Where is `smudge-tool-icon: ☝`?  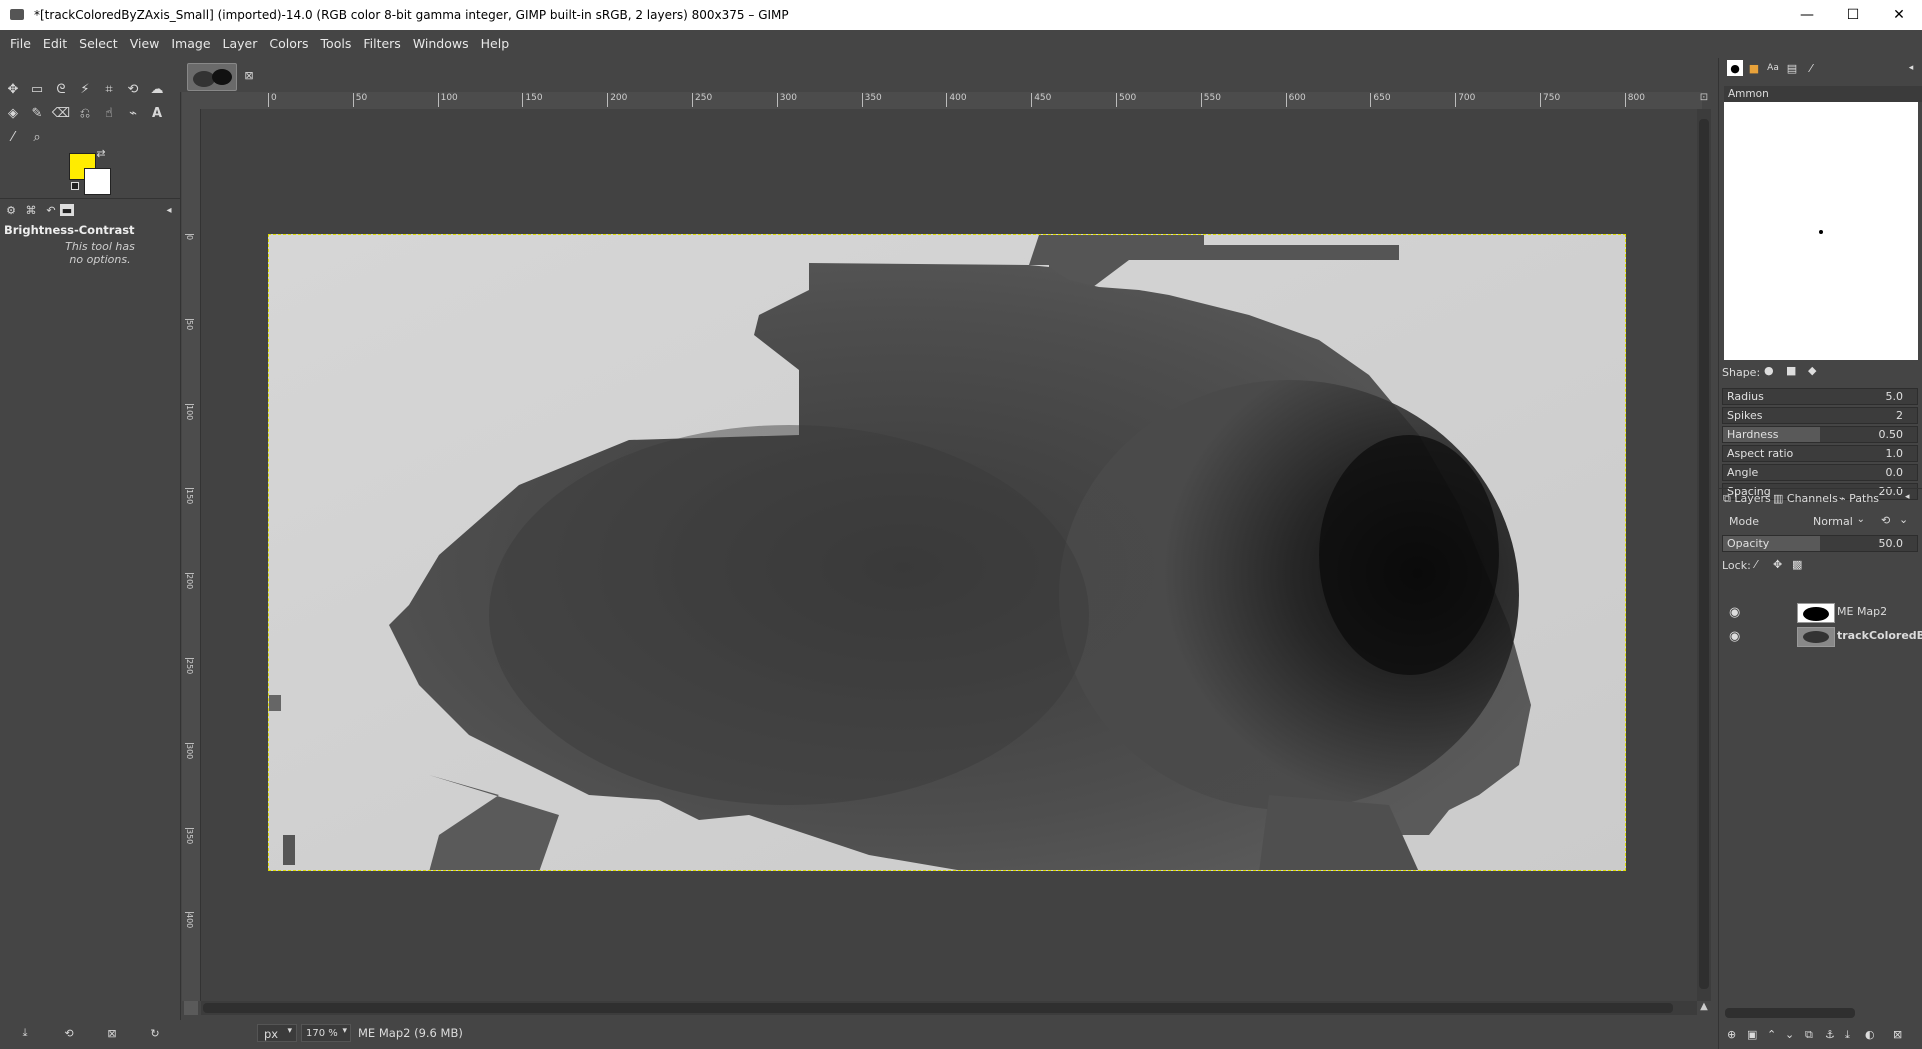 smudge-tool-icon: ☝ is located at coordinates (109, 113).